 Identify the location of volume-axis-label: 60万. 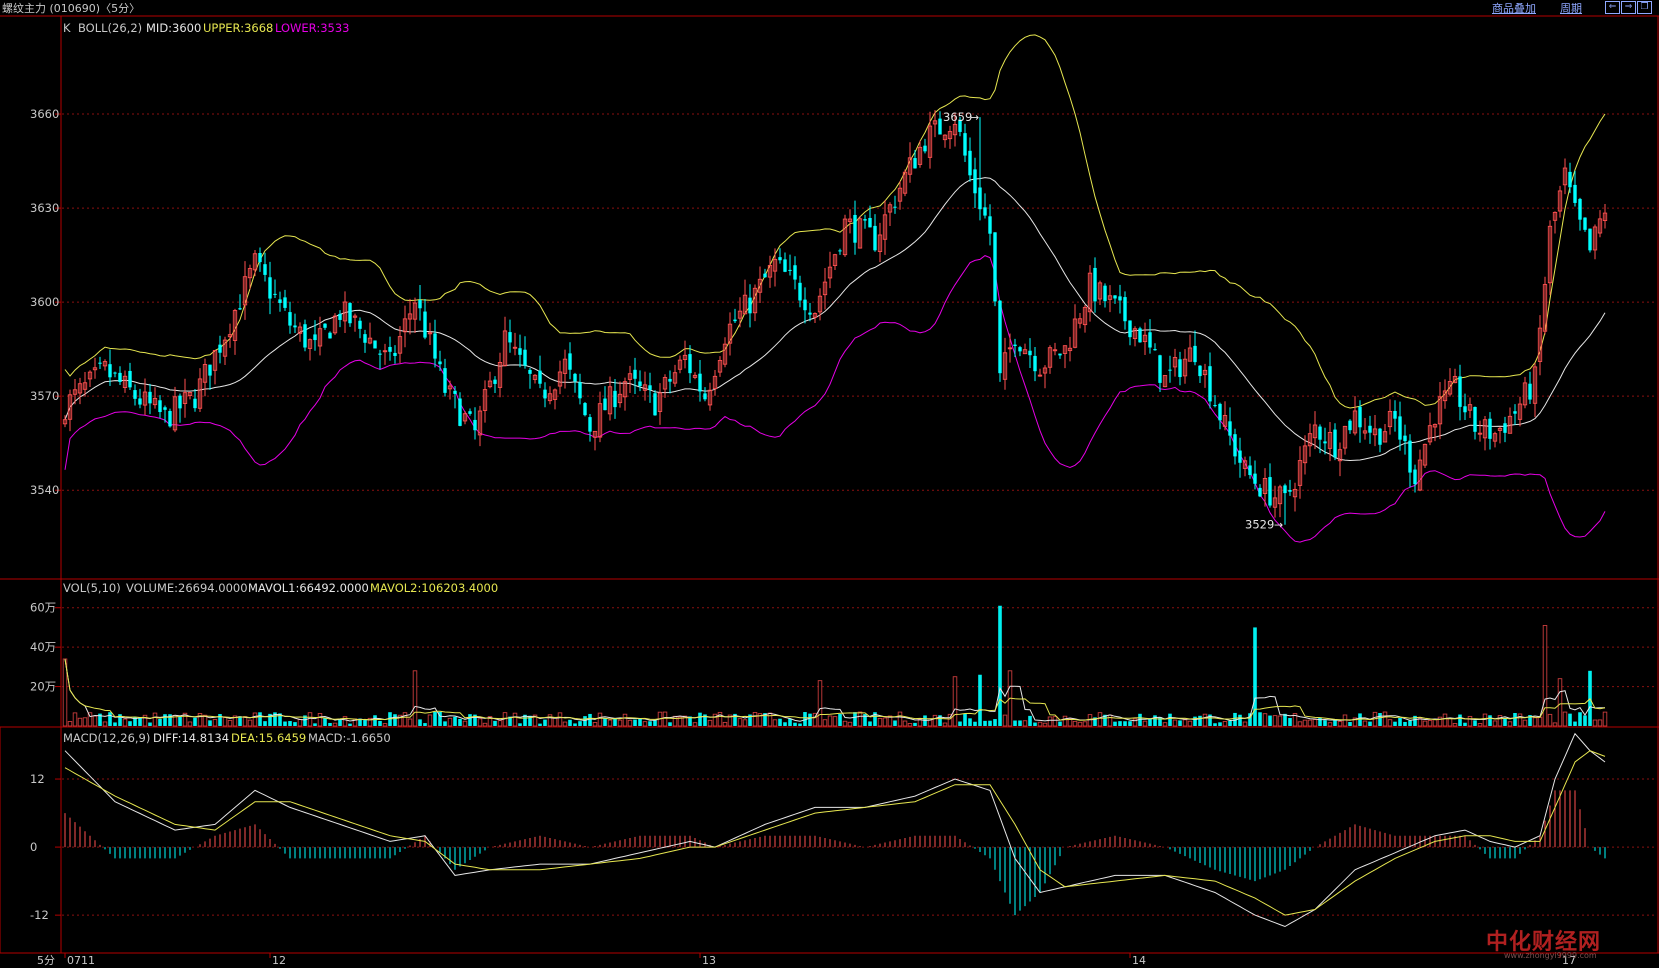
(43, 608).